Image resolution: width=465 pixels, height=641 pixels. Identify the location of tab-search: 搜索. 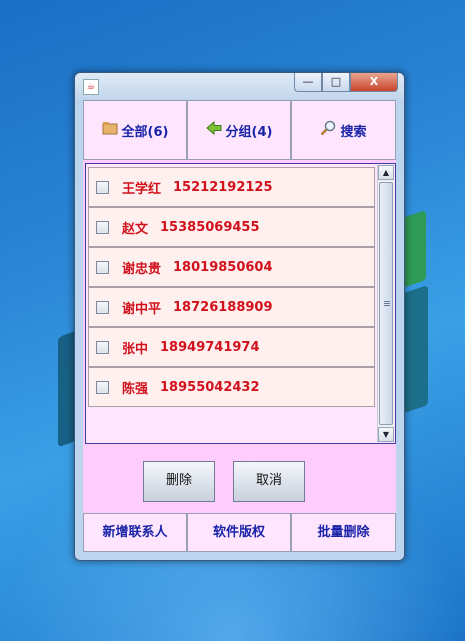
(343, 130).